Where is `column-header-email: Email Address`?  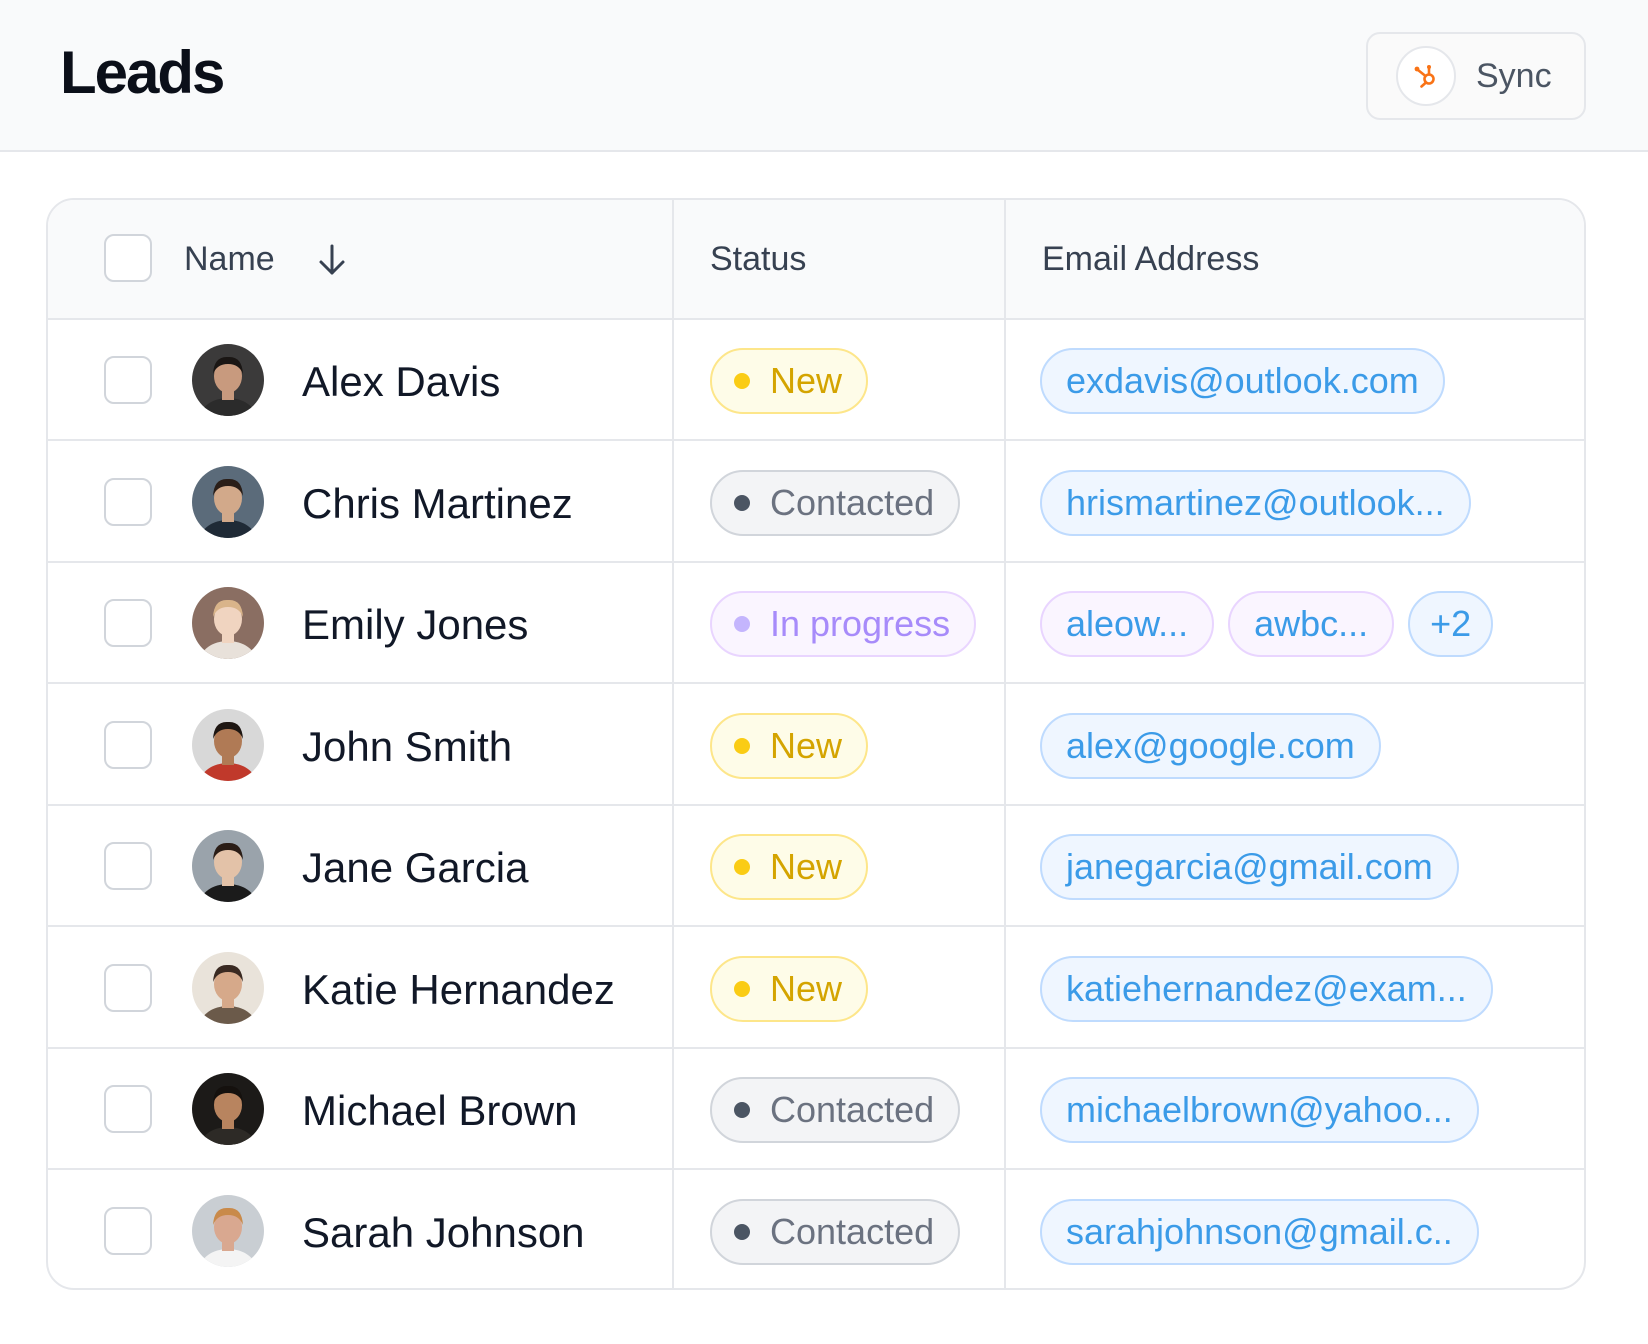 column-header-email: Email Address is located at coordinates (1150, 259).